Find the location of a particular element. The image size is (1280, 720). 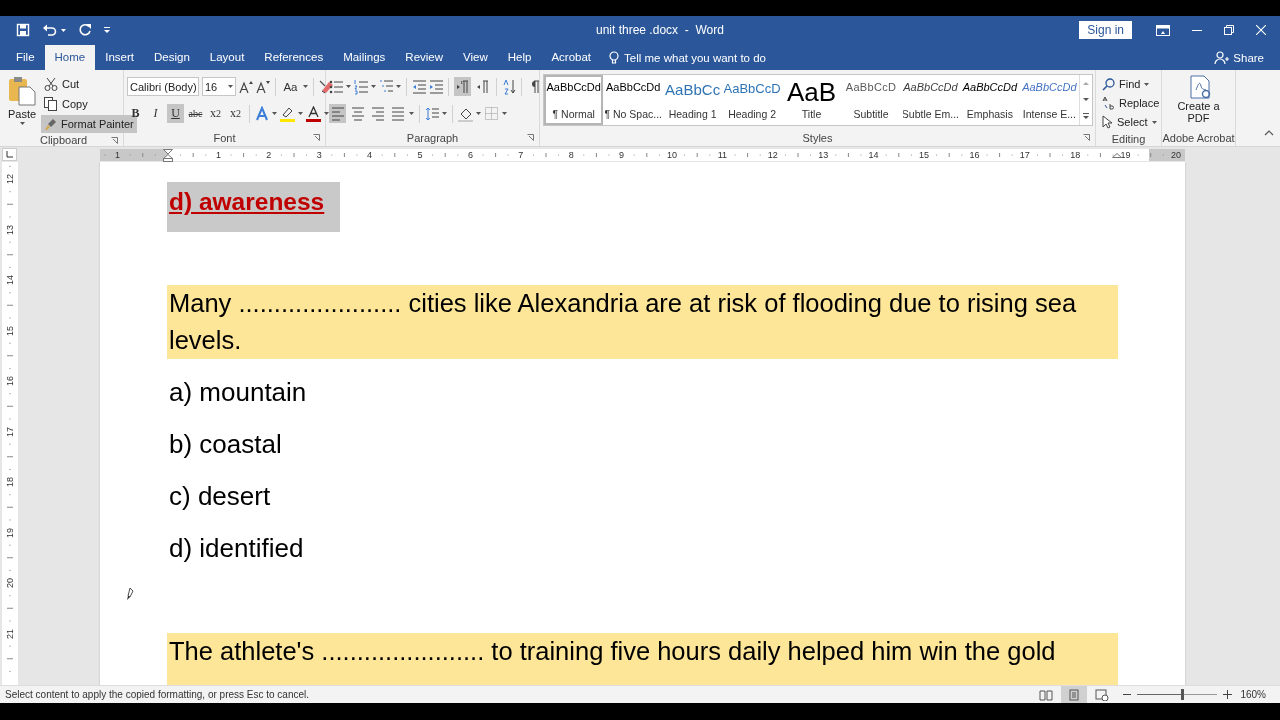

create-pdf-button: Create a PDF is located at coordinates (1198, 112).